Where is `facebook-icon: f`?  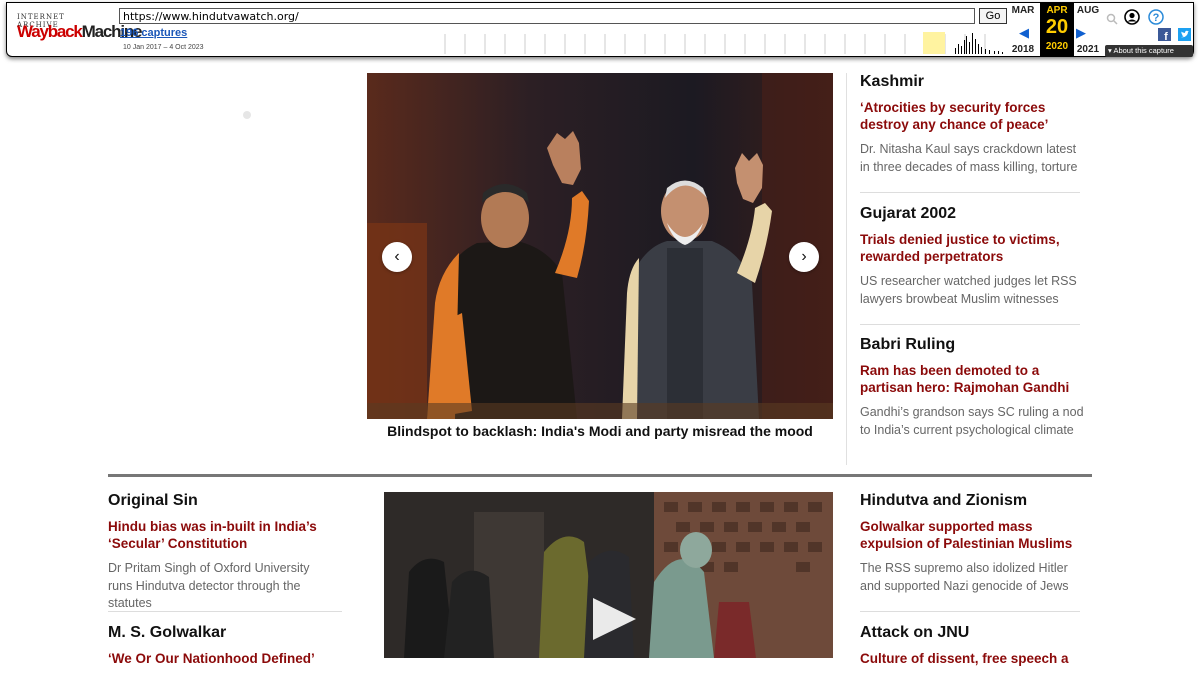
facebook-icon: f is located at coordinates (1164, 34).